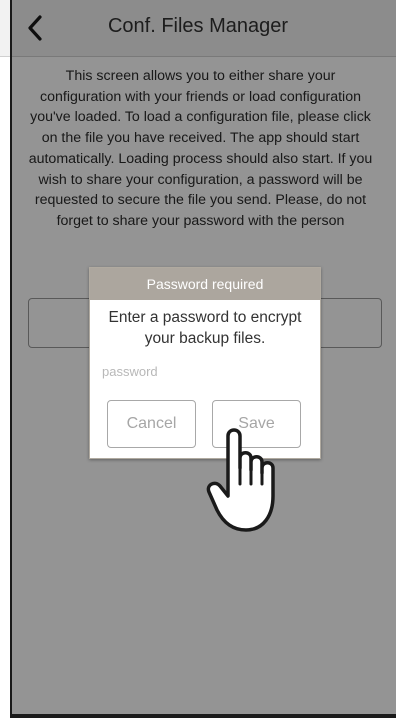 Image resolution: width=396 pixels, height=718 pixels. I want to click on device-frame-bottom, so click(203, 716).